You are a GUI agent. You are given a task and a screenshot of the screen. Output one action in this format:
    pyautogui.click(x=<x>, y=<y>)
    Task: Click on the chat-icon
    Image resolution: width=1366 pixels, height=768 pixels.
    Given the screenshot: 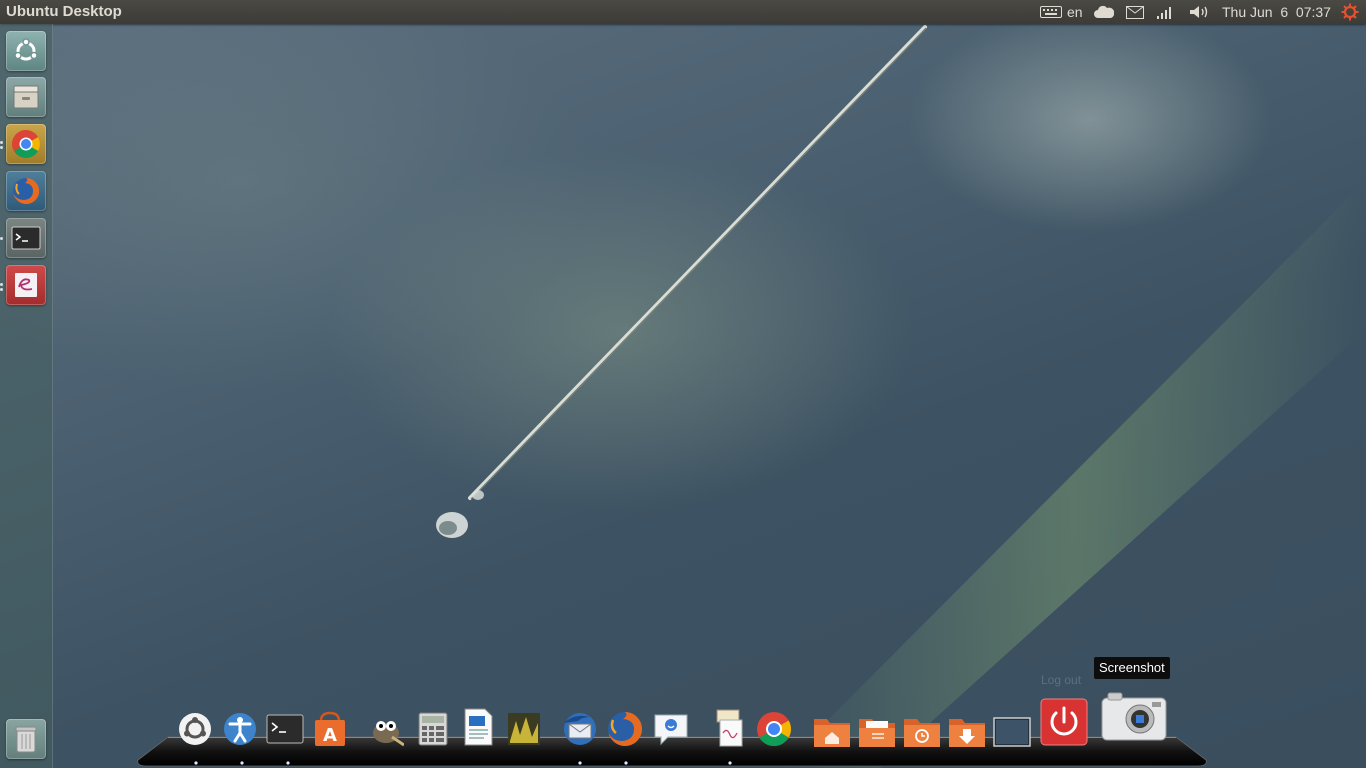 What is the action you would take?
    pyautogui.click(x=671, y=730)
    